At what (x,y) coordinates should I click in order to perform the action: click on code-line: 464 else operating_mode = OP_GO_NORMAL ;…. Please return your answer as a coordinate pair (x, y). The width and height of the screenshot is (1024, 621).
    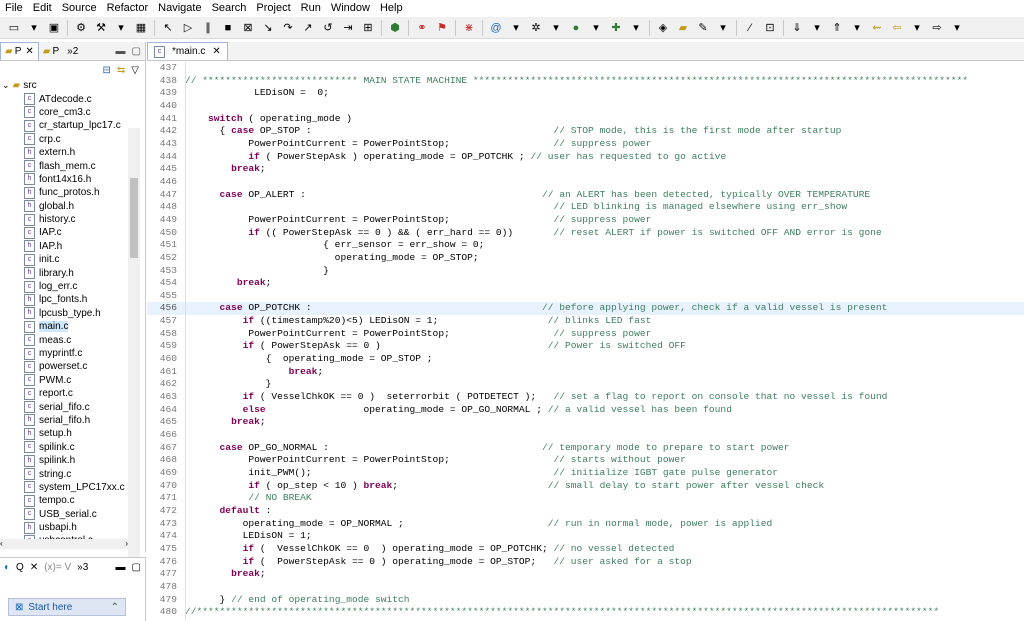
    Looking at the image, I should click on (585, 410).